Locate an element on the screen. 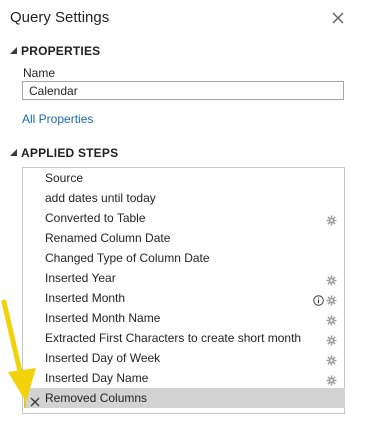 The width and height of the screenshot is (367, 421). step-removed-columns: Removed Columns is located at coordinates (184, 398).